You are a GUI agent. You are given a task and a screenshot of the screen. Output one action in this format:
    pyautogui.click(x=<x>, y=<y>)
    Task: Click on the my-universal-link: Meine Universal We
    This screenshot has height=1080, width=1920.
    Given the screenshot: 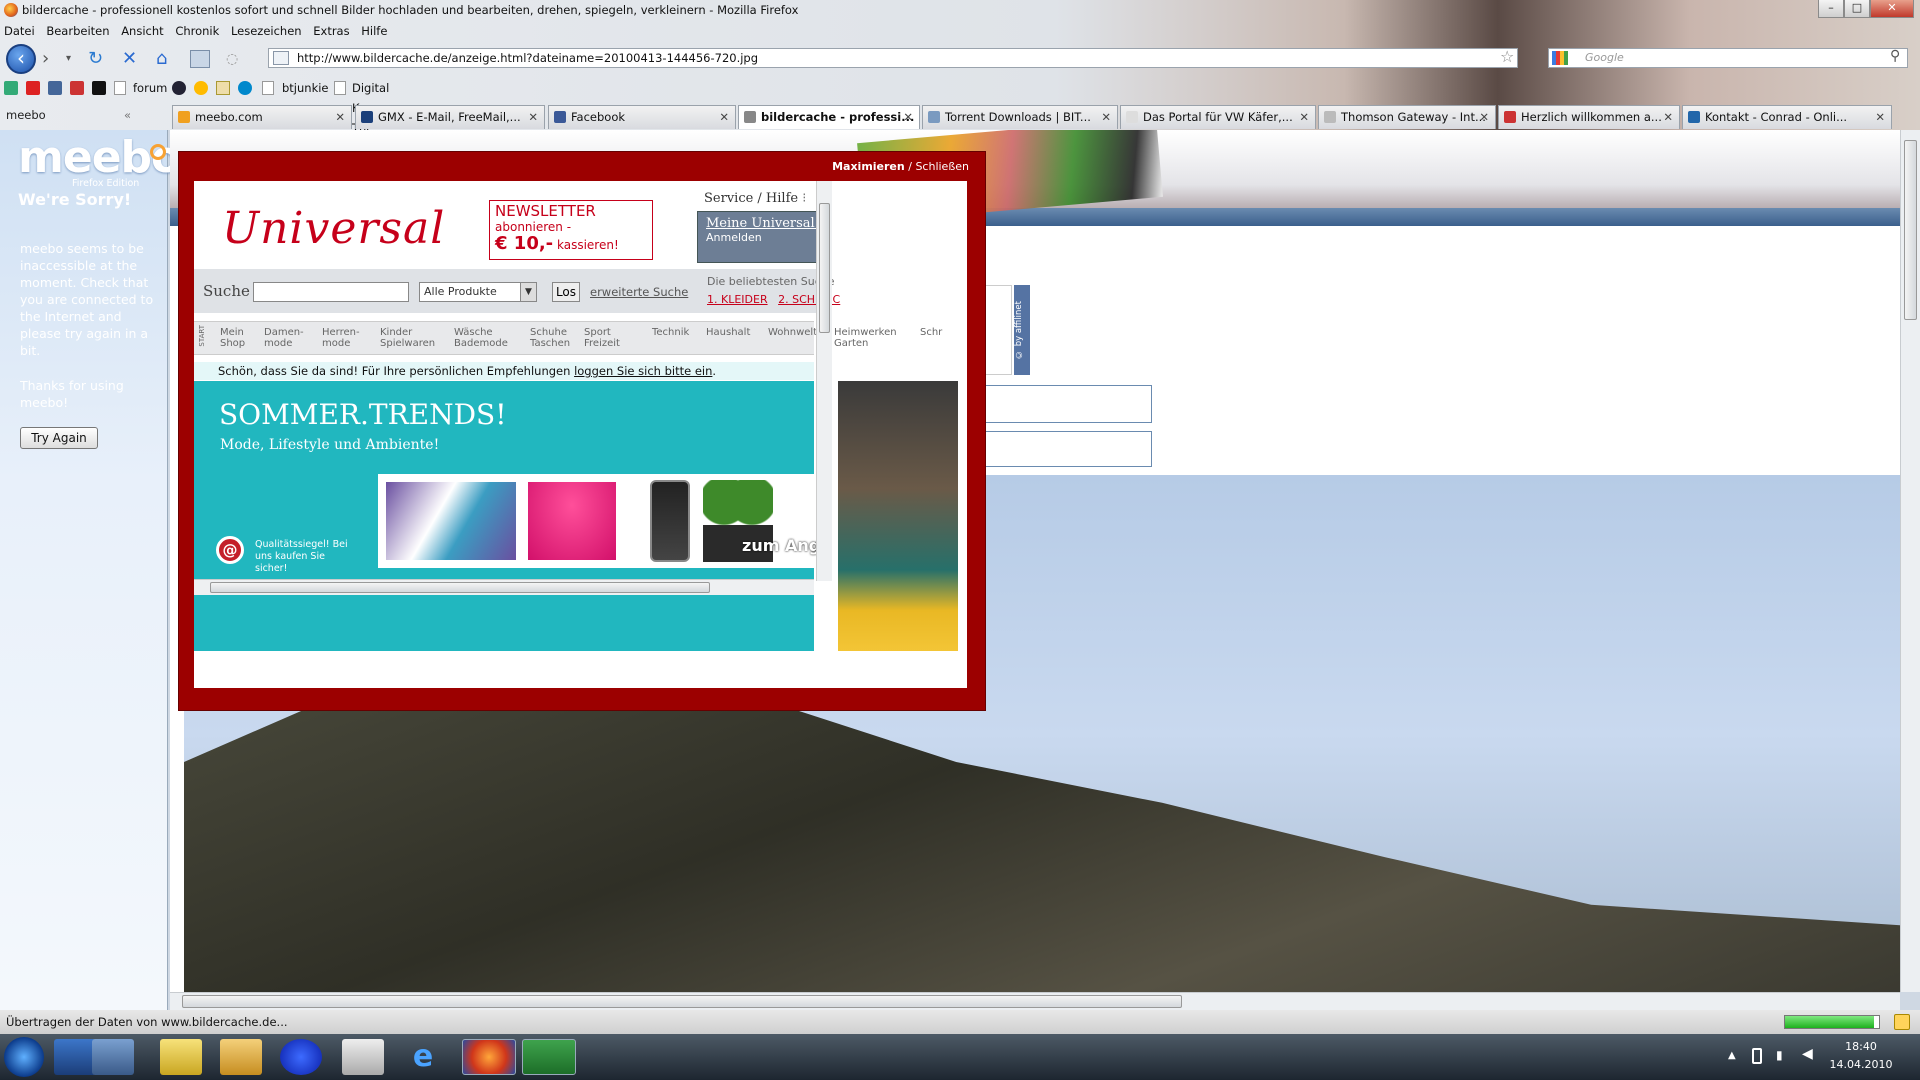 What is the action you would take?
    pyautogui.click(x=761, y=223)
    